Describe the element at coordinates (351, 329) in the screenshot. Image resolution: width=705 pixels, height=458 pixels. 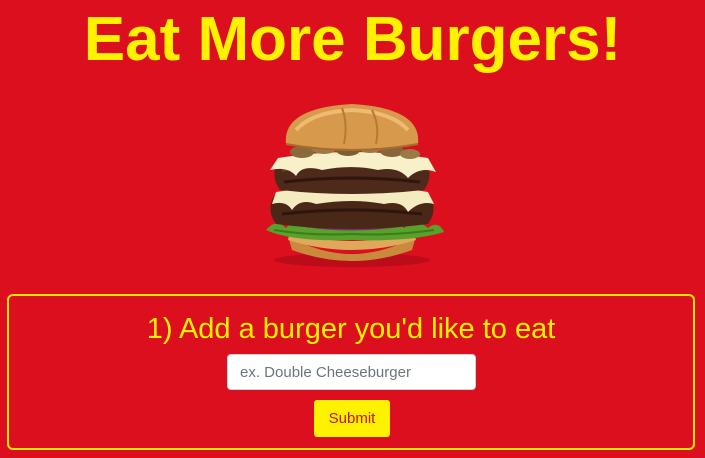
I see `add-burger-heading: 1) Add a burger you'd like to eat` at that location.